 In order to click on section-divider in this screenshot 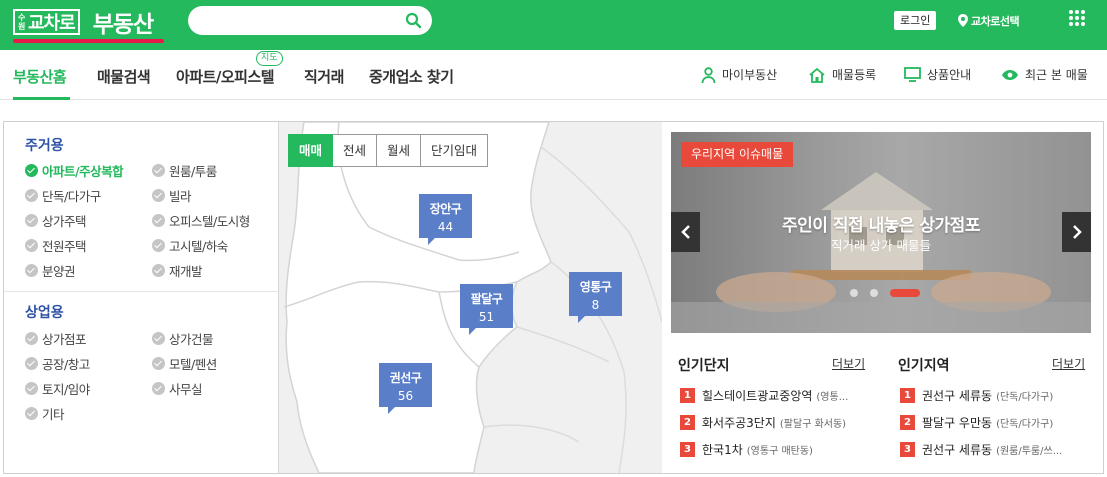, I will do `click(141, 291)`.